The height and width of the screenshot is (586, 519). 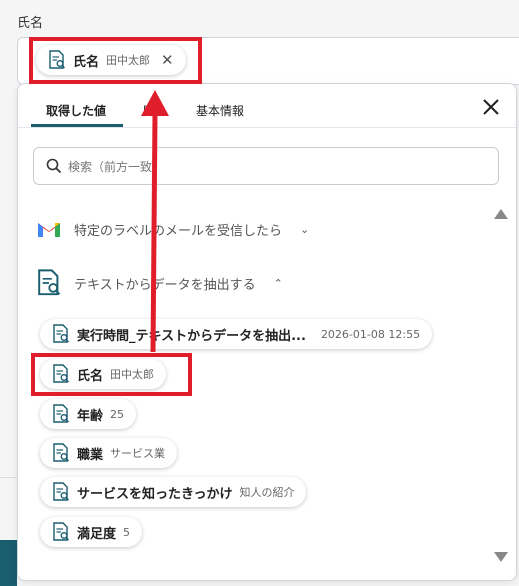 I want to click on scroll-down-arrow, so click(x=501, y=557).